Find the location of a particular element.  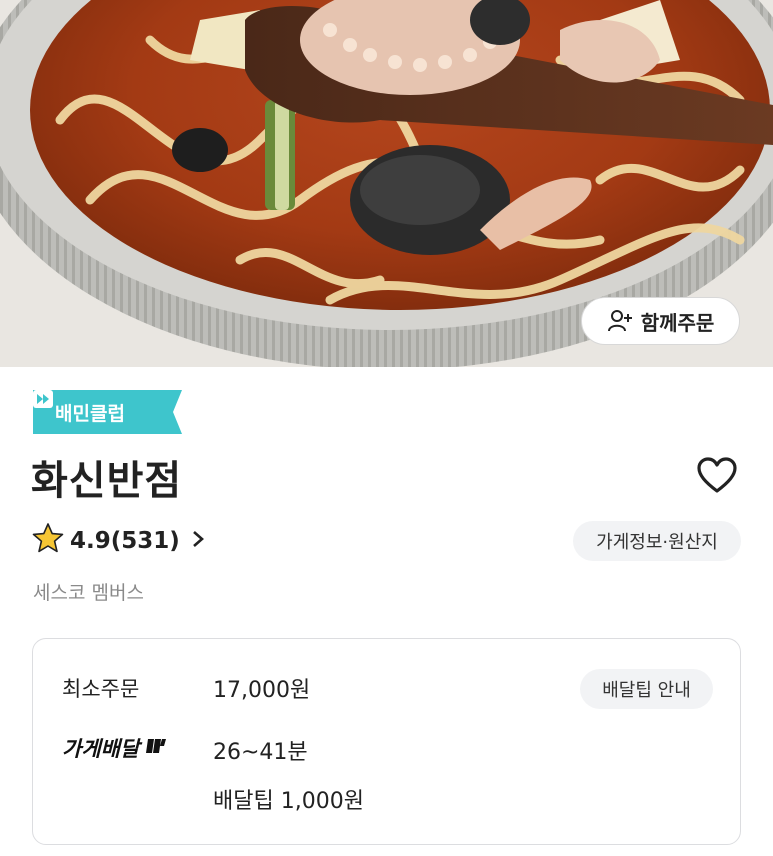

chevron-right-icon is located at coordinates (198, 541).